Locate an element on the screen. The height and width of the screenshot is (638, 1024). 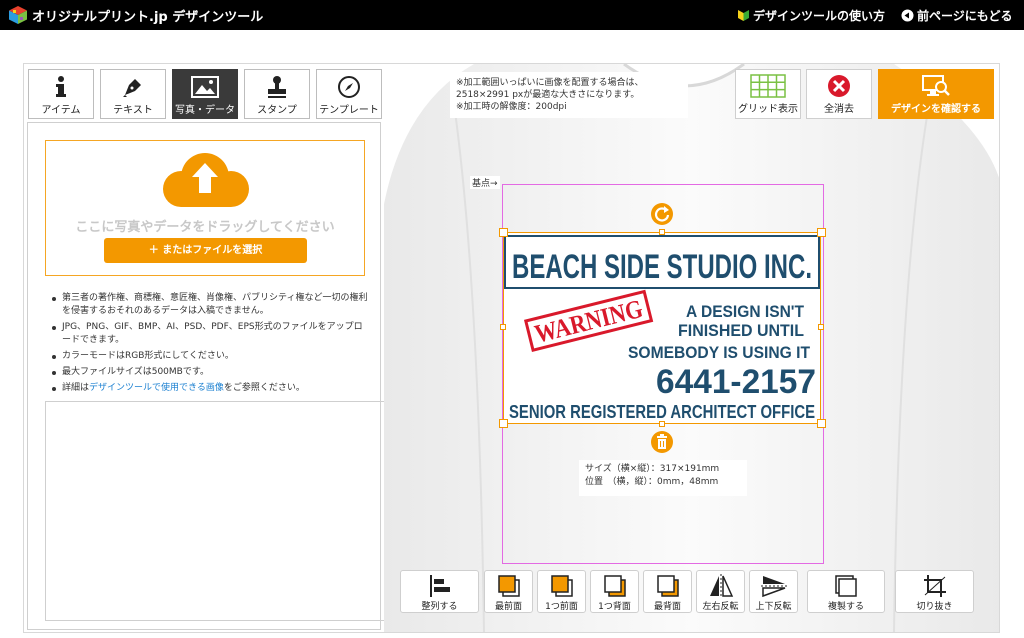
clear-label: 全消去 is located at coordinates (839, 109).